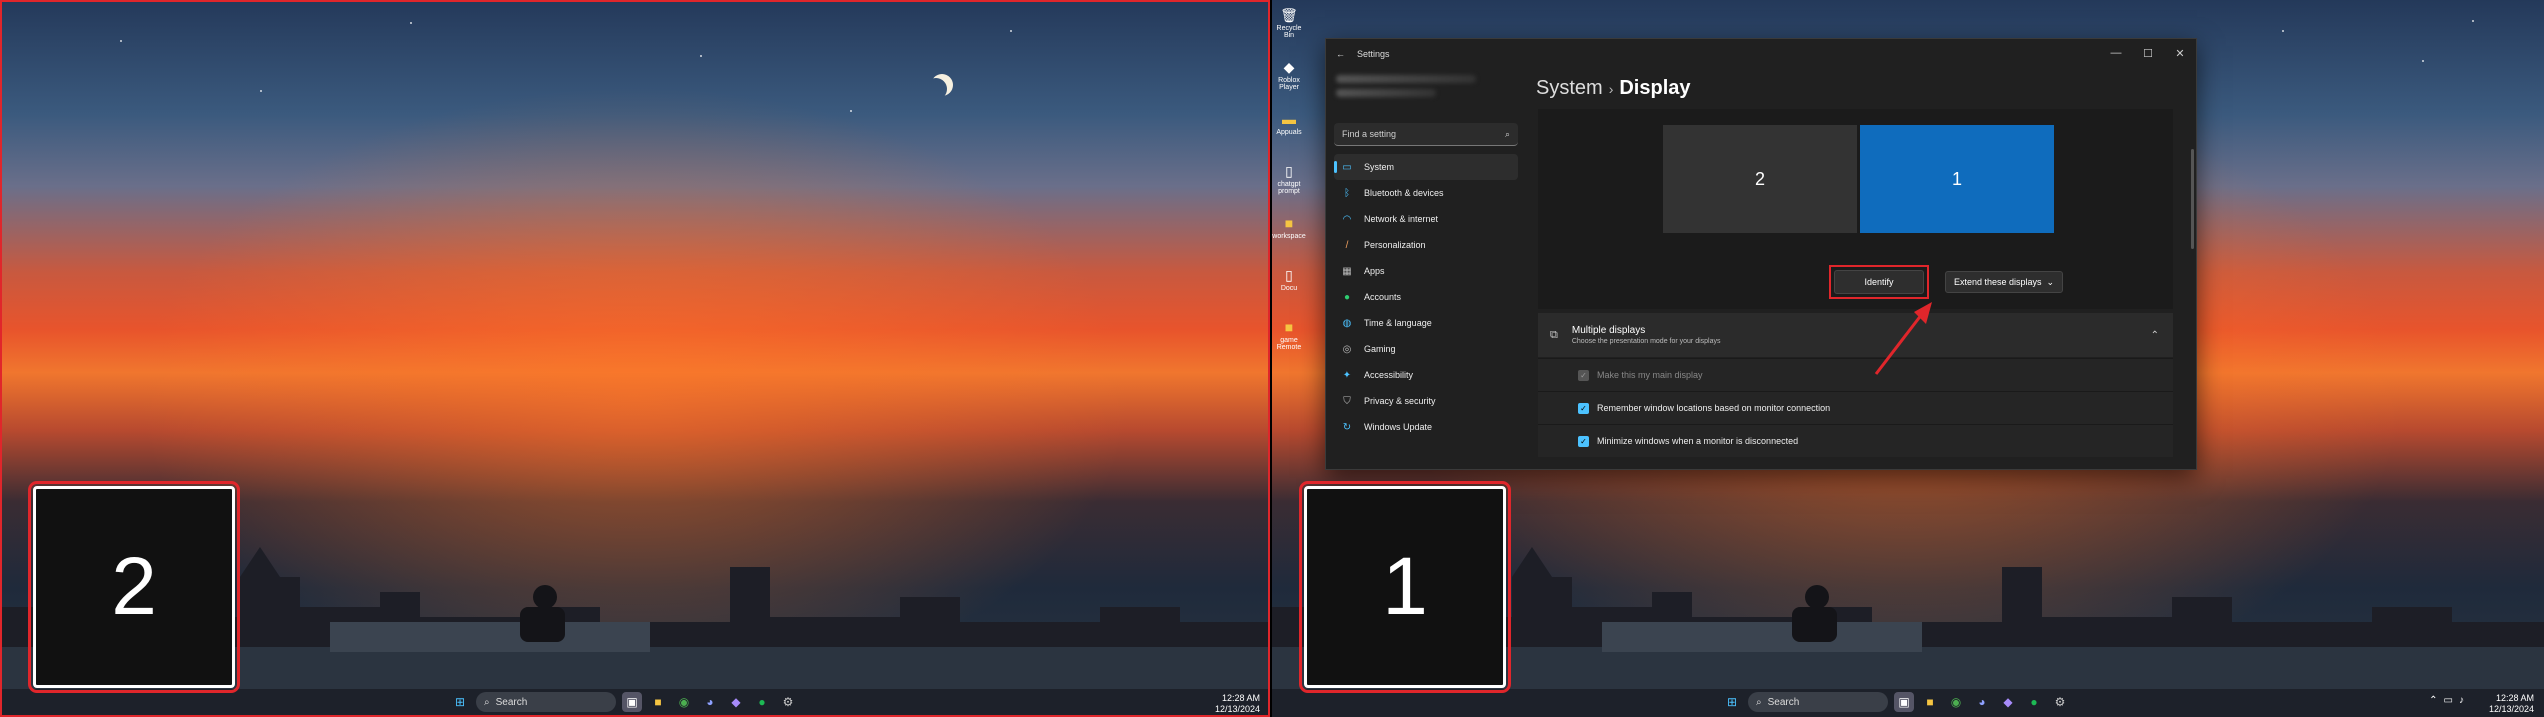 The height and width of the screenshot is (717, 2544). I want to click on gamepad-icon: ◎, so click(1347, 349).